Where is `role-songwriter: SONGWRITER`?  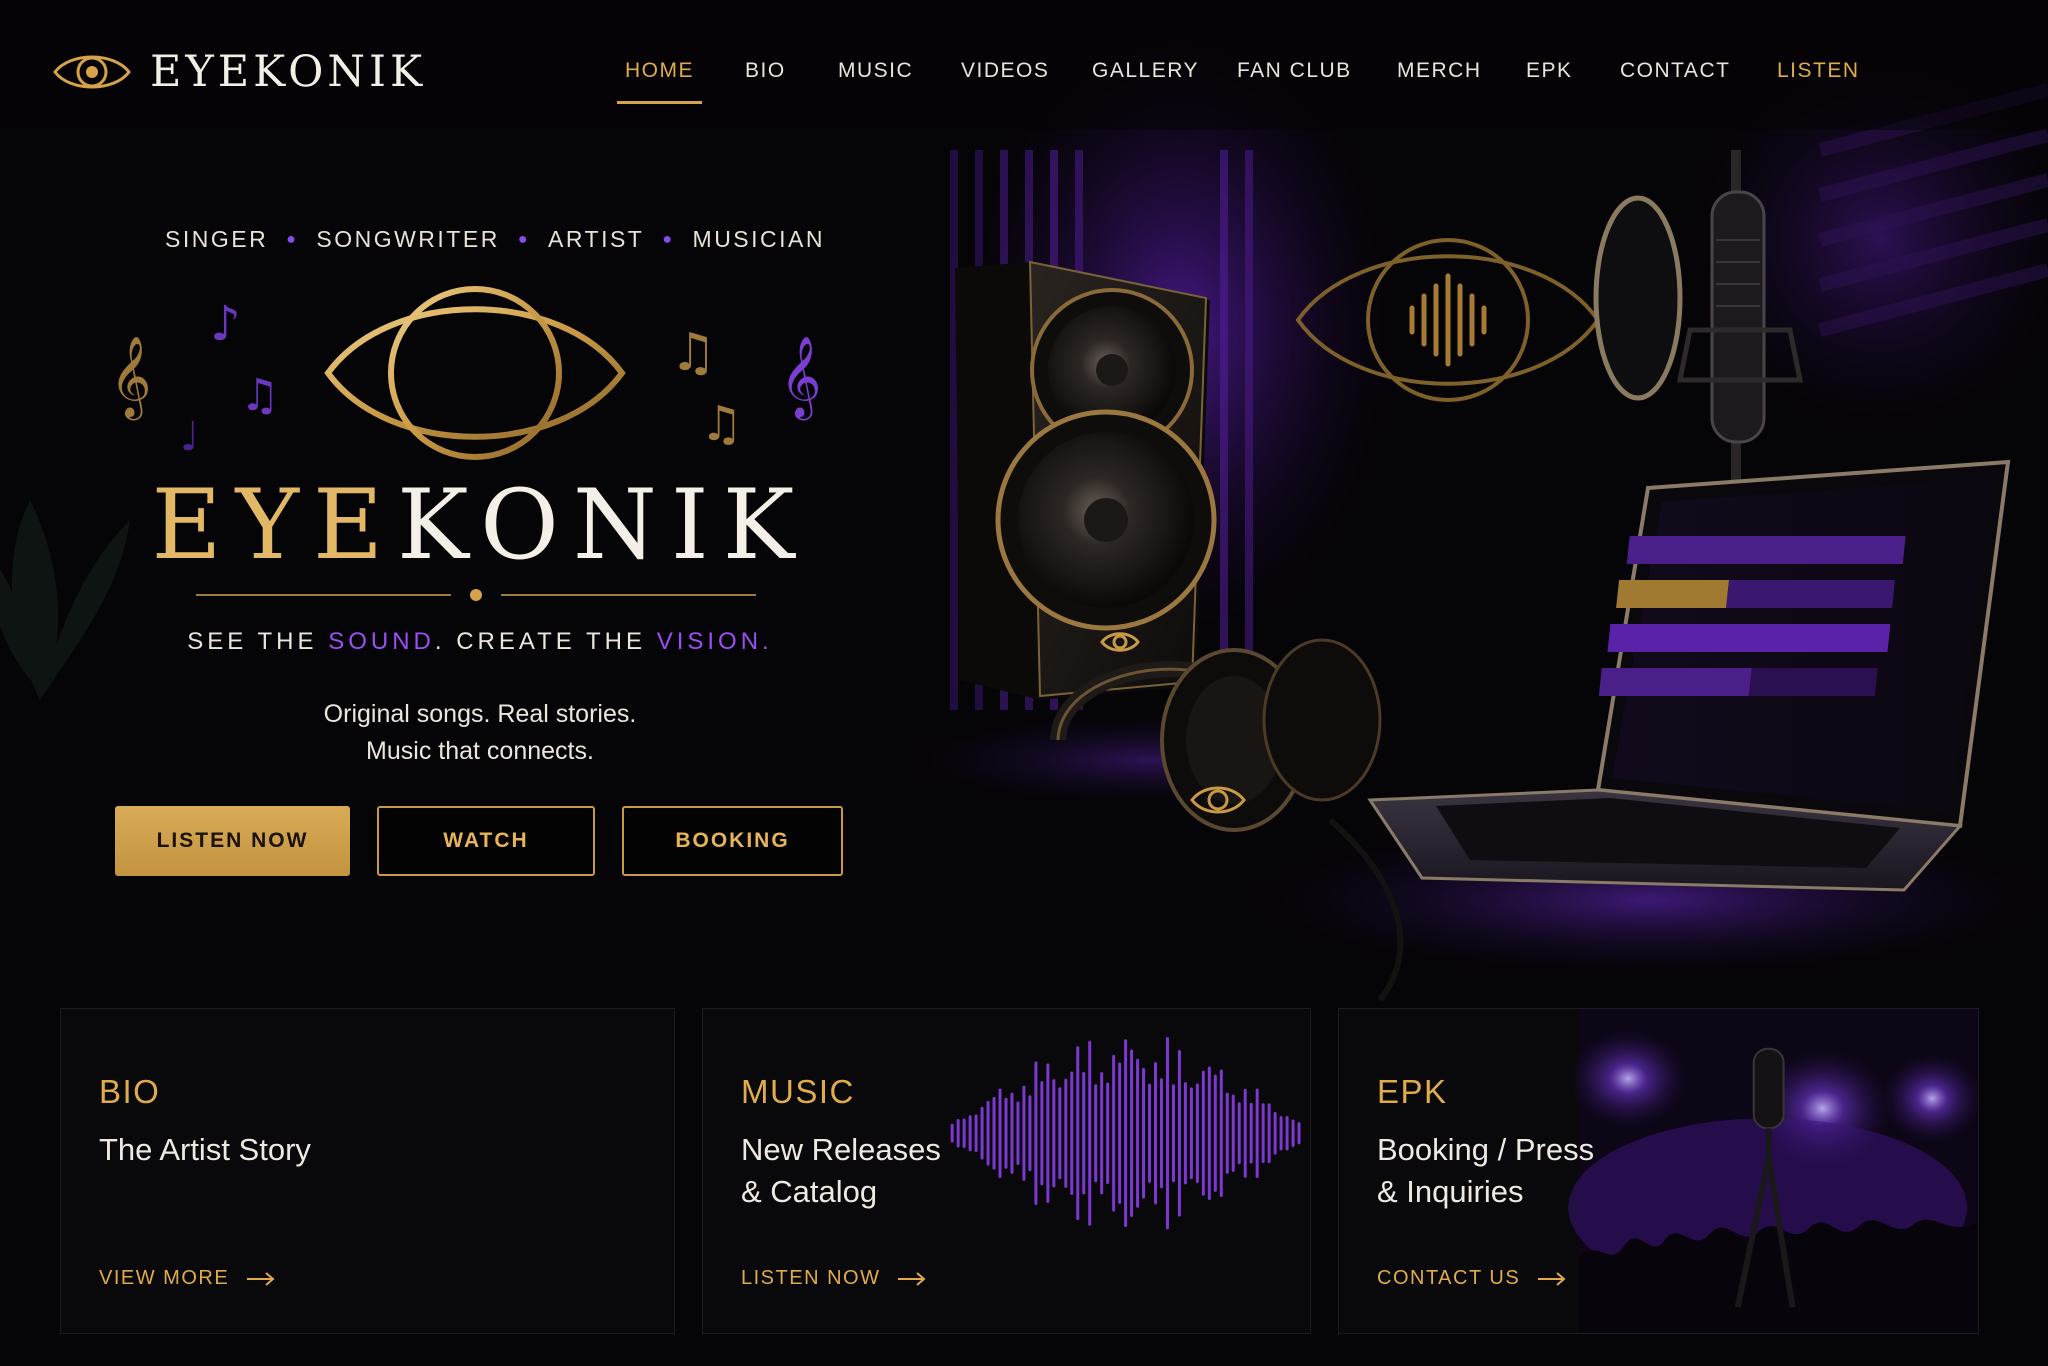 role-songwriter: SONGWRITER is located at coordinates (408, 239).